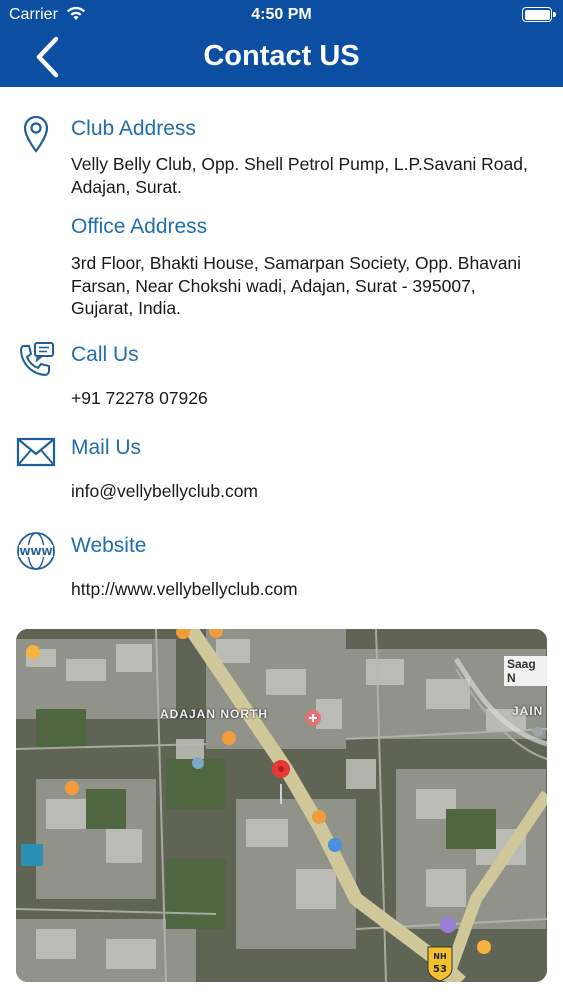 The width and height of the screenshot is (563, 1000). What do you see at coordinates (306, 589) in the screenshot?
I see `website-link: http://www.vellybellyclub.com` at bounding box center [306, 589].